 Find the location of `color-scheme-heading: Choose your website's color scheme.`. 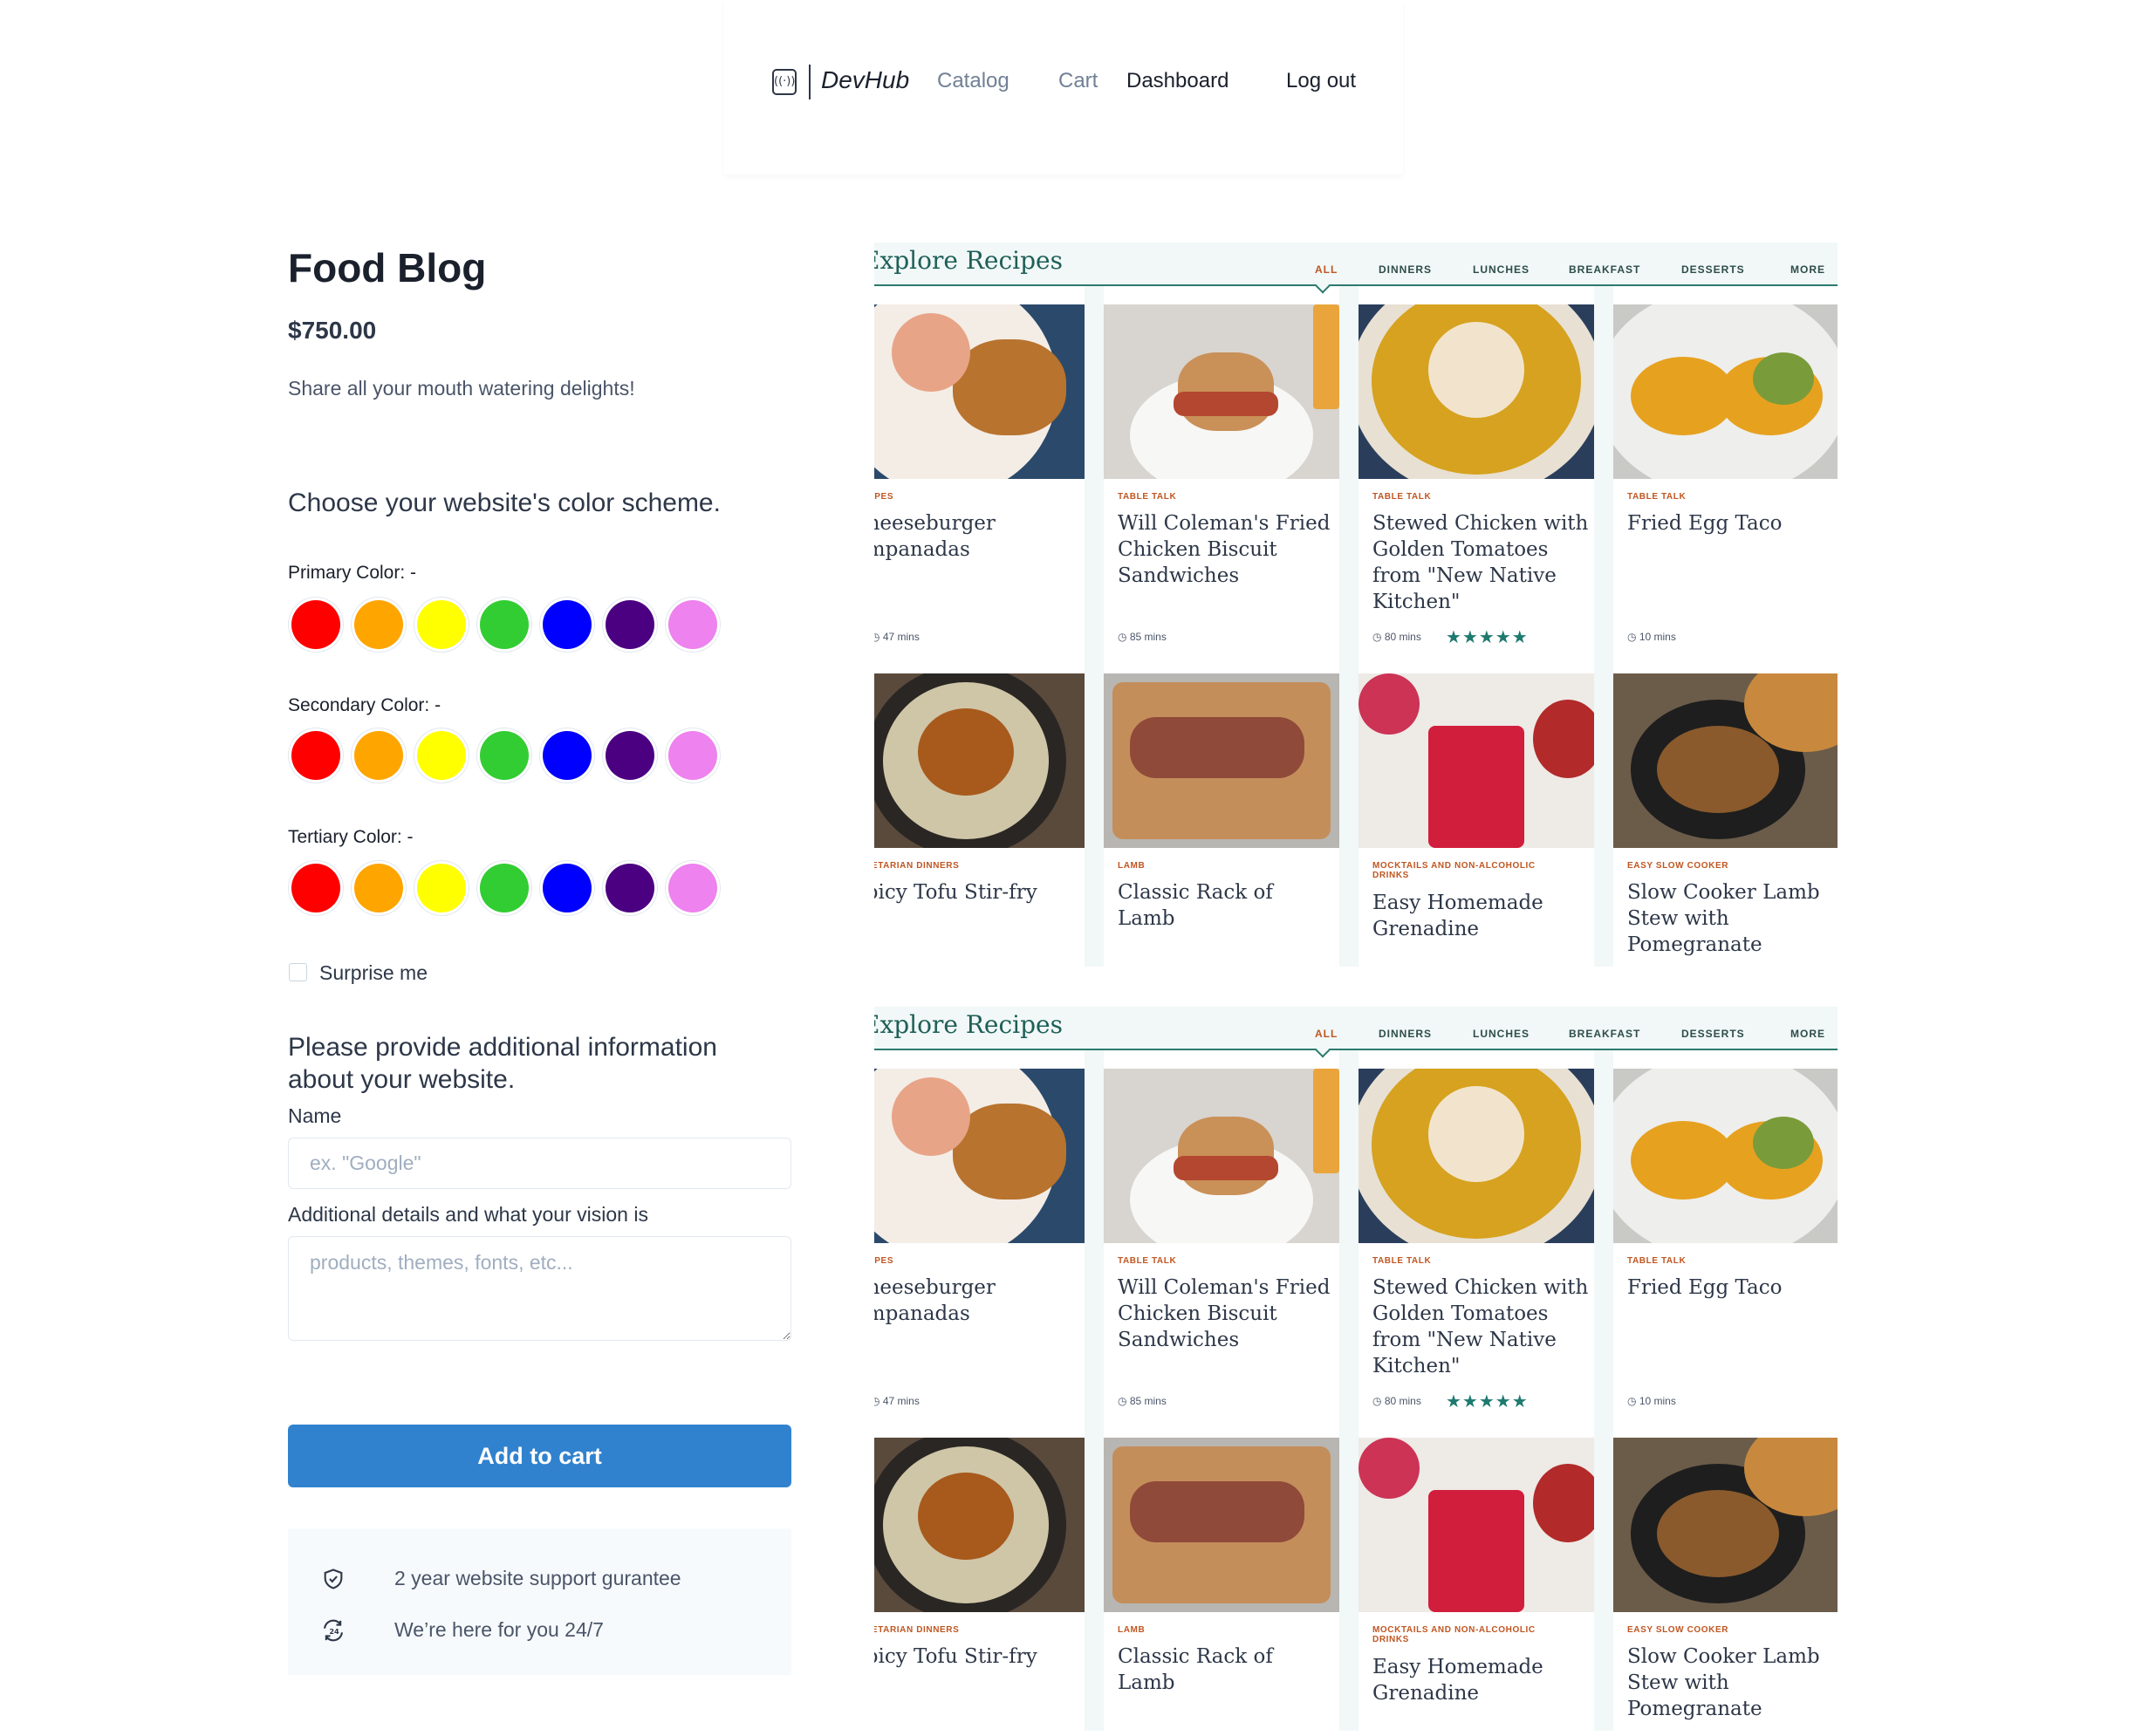

color-scheme-heading: Choose your website's color scheme. is located at coordinates (504, 503).